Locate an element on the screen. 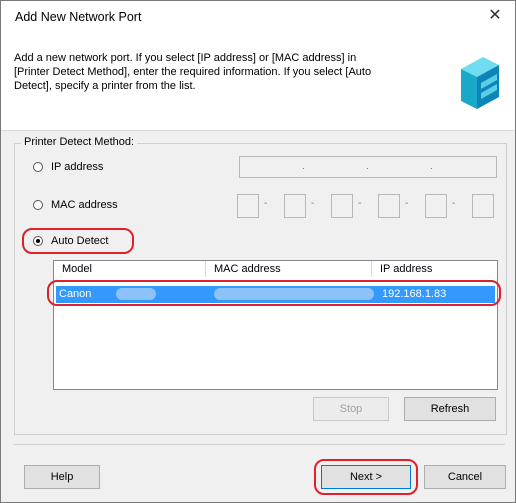  radio-mac-address-label: MAC address is located at coordinates (84, 205).